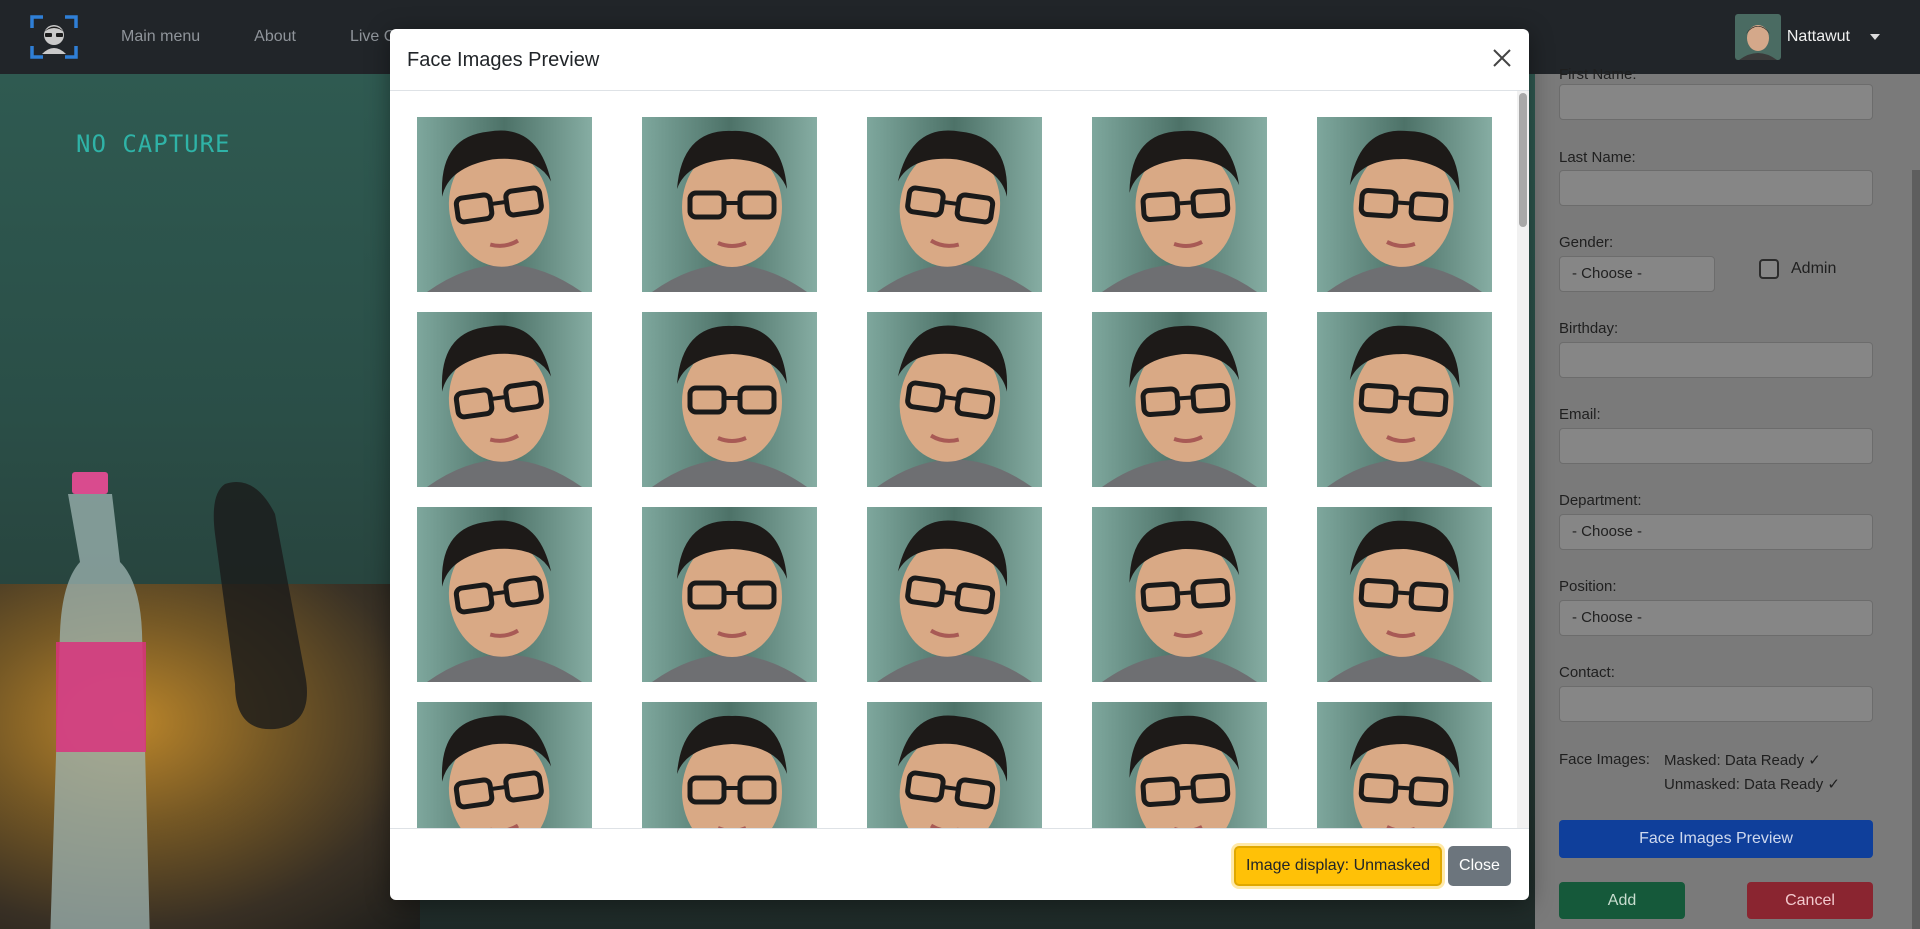  Describe the element at coordinates (503, 60) in the screenshot. I see `modal-title: Face Images Preview` at that location.